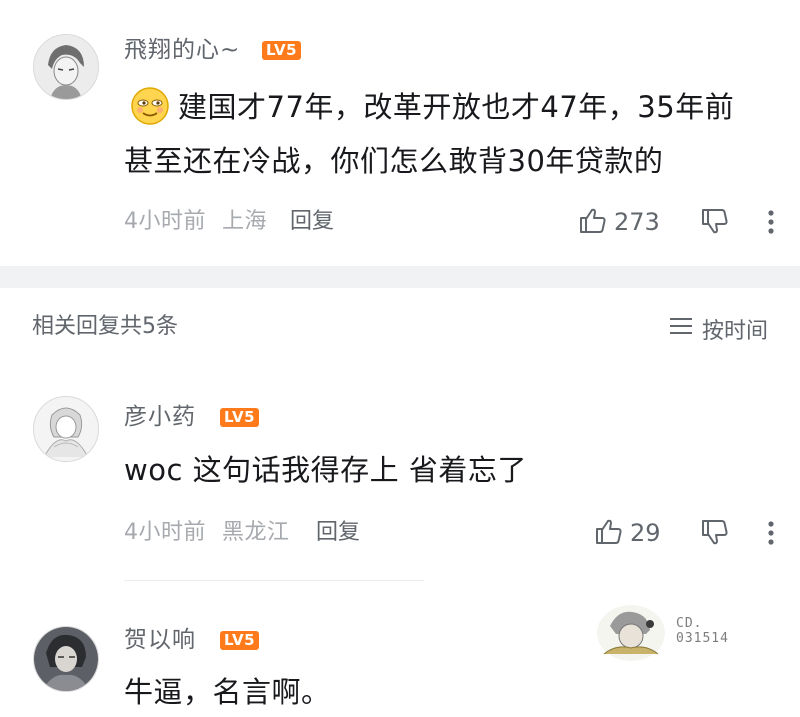 This screenshot has height=717, width=800. What do you see at coordinates (256, 532) in the screenshot?
I see `comment-location: 黑龙江` at bounding box center [256, 532].